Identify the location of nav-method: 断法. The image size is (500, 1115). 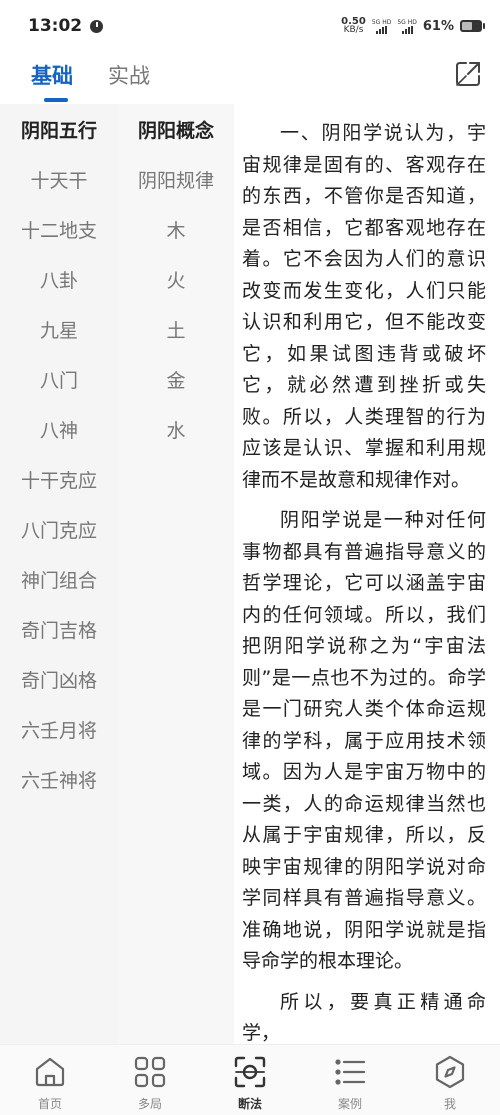
(250, 1080).